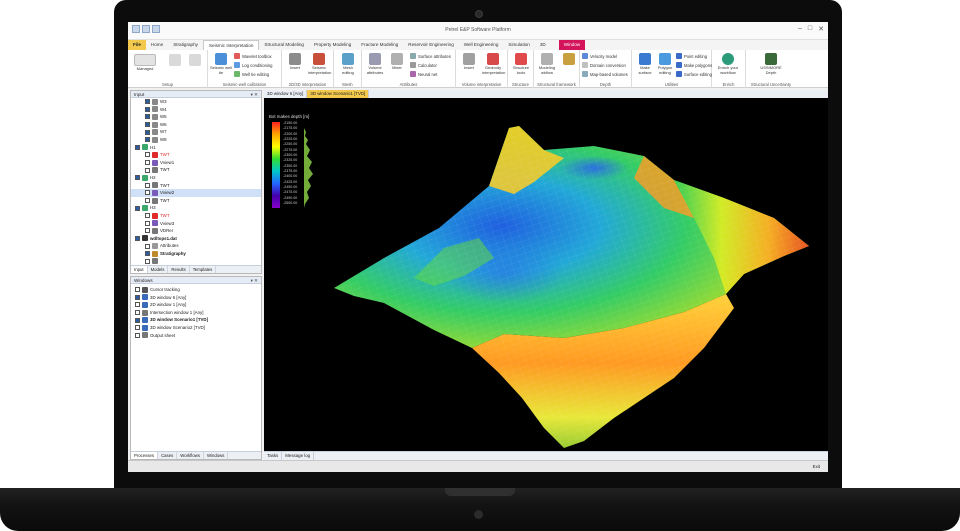 This screenshot has height=531, width=960. I want to click on log-conditioning-button: Log conditioning, so click(253, 65).